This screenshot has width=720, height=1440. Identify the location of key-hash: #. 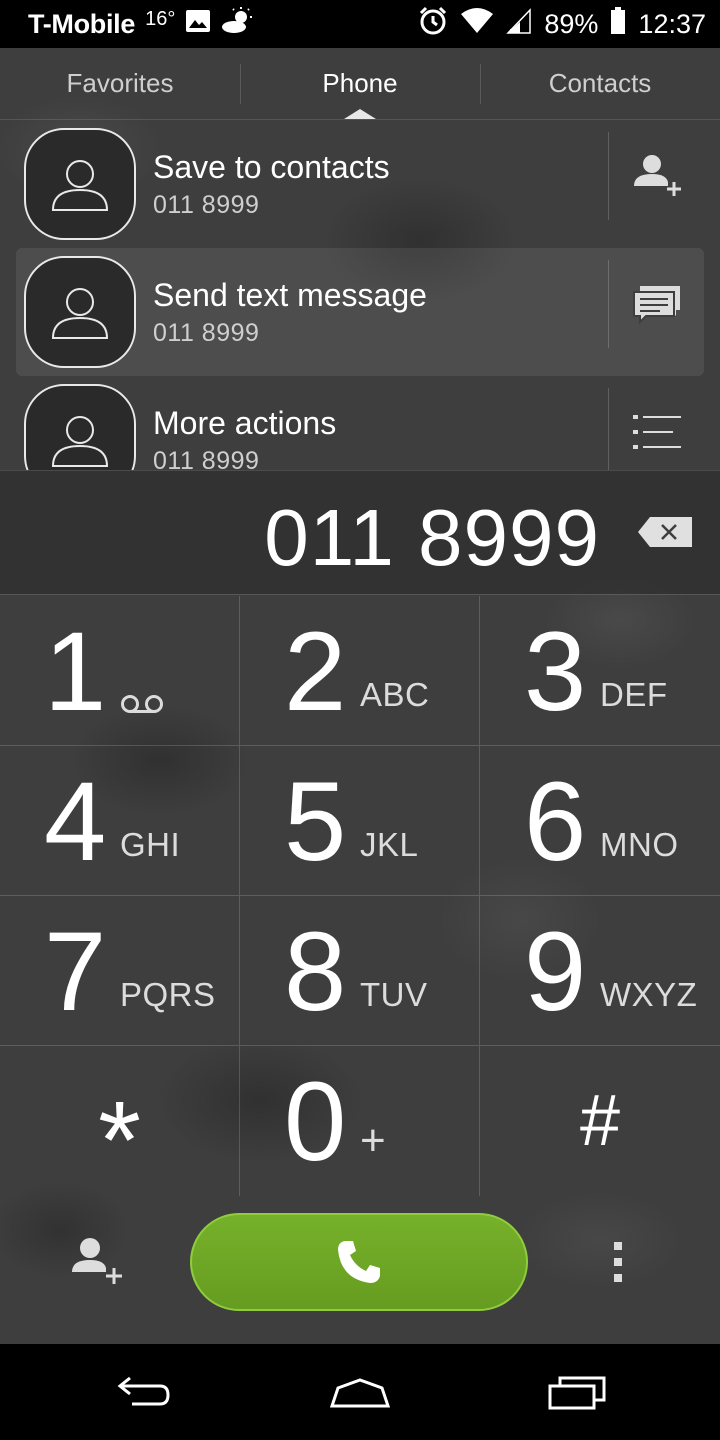
(600, 1121).